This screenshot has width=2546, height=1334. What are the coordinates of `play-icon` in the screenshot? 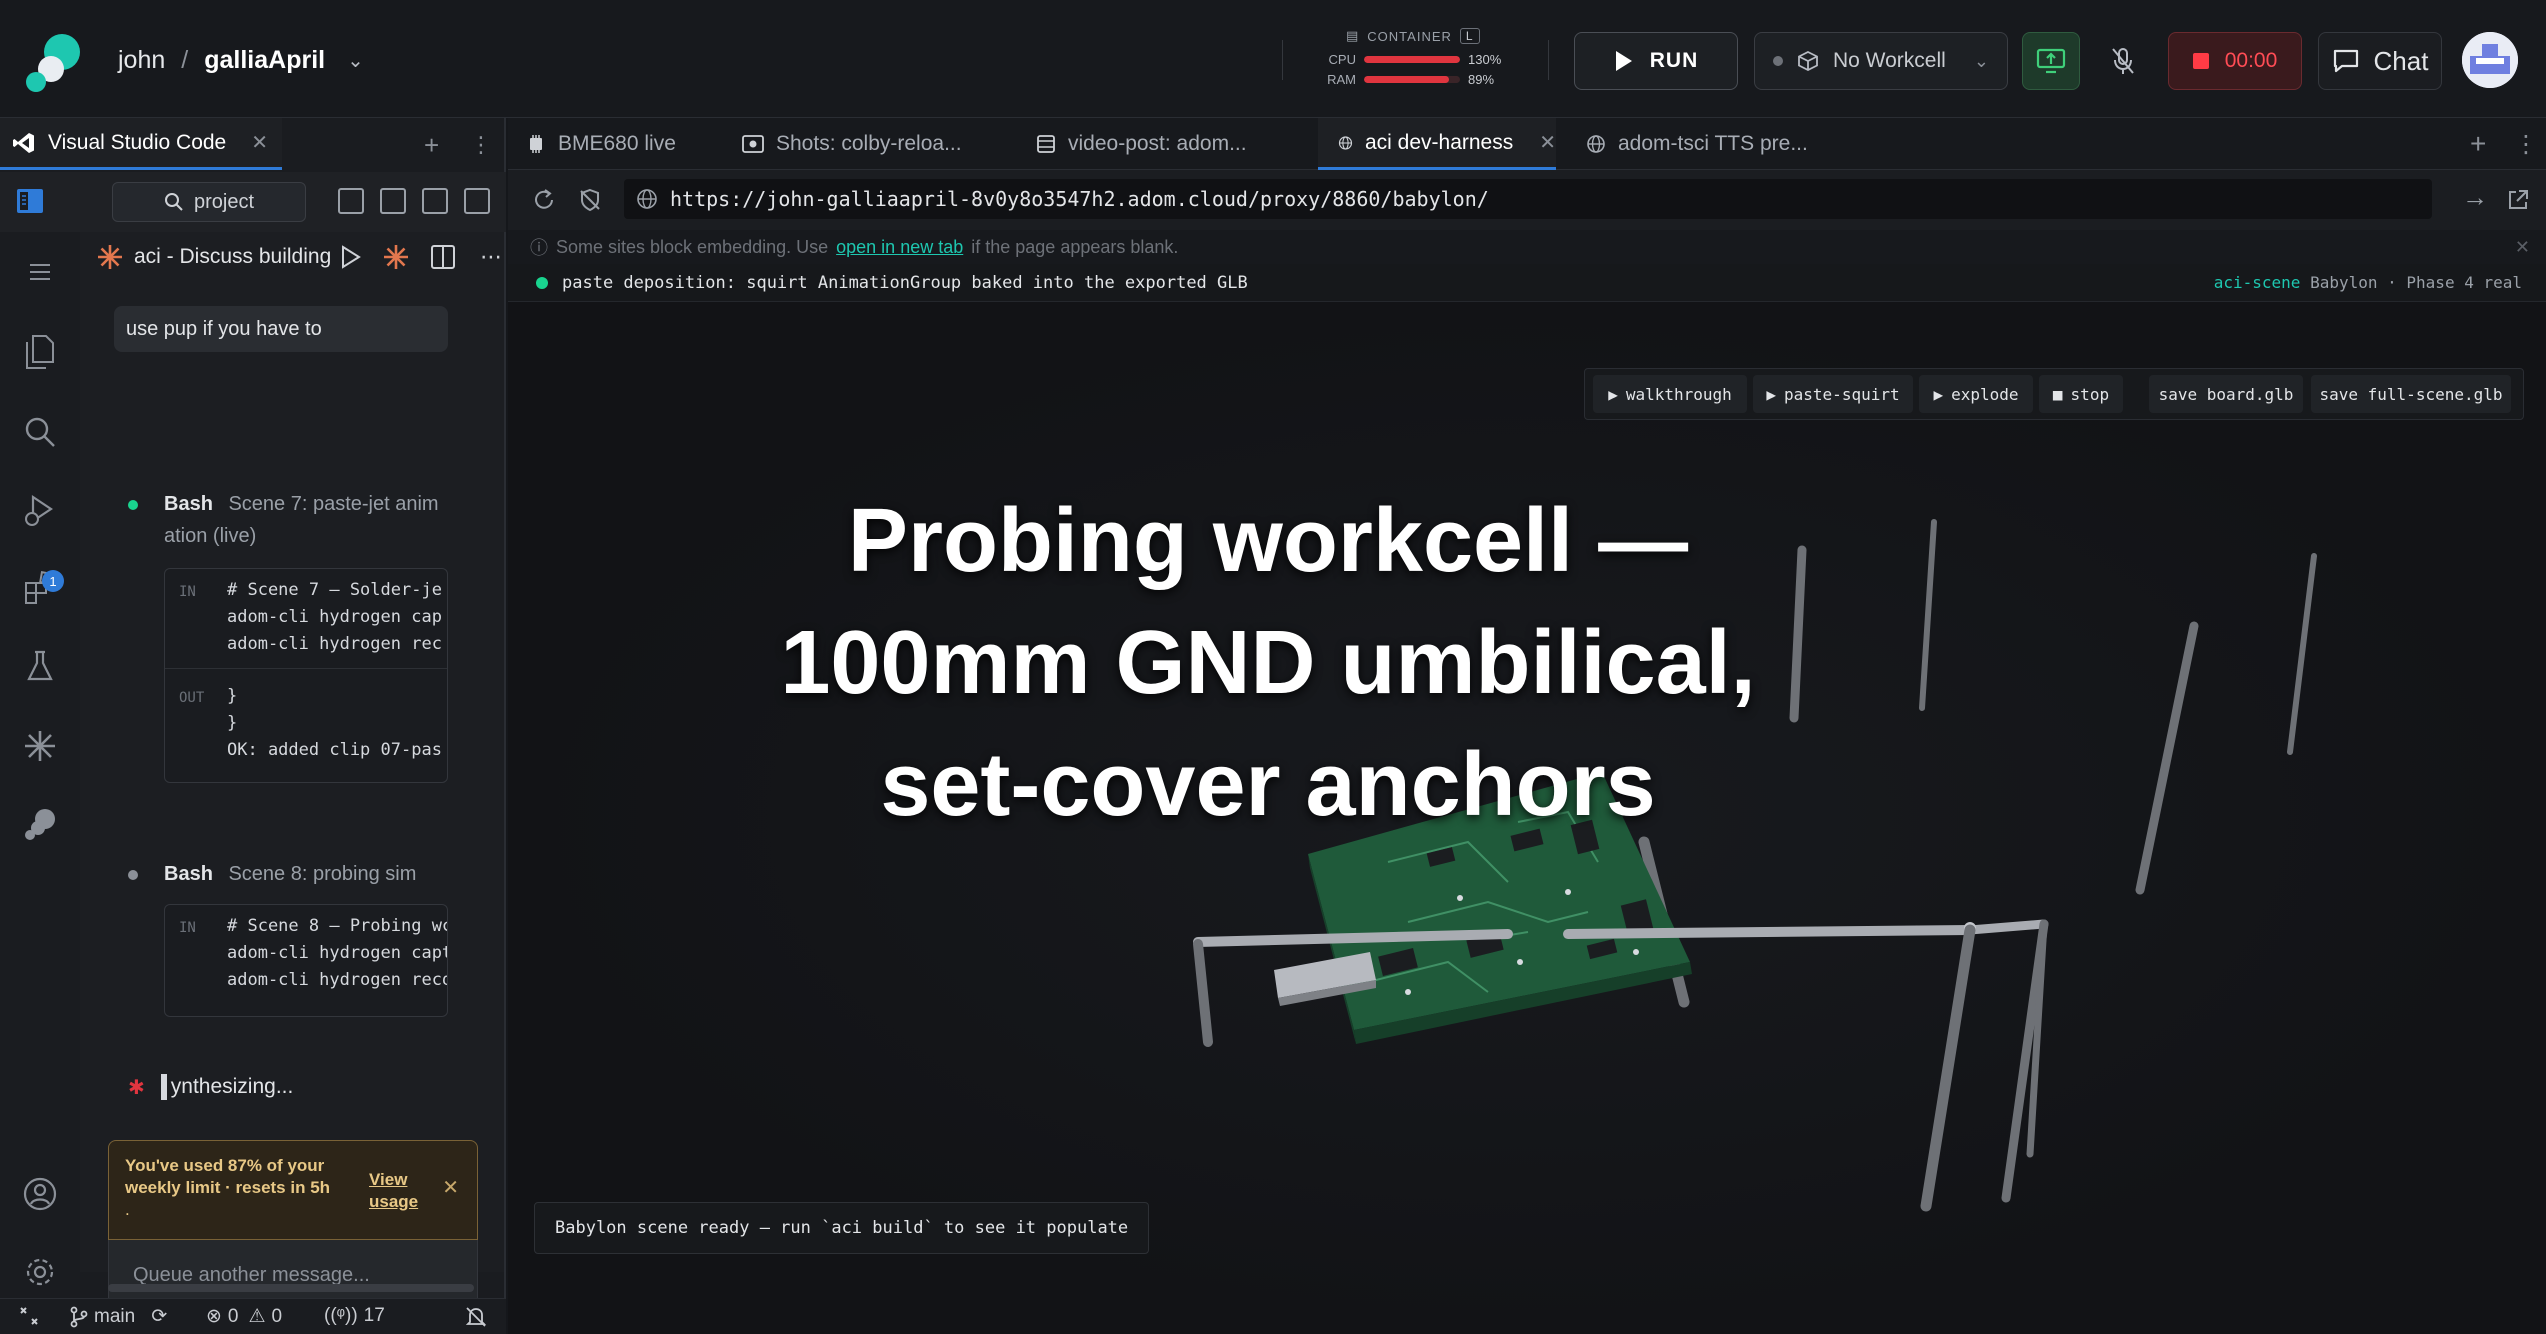 It's located at (351, 257).